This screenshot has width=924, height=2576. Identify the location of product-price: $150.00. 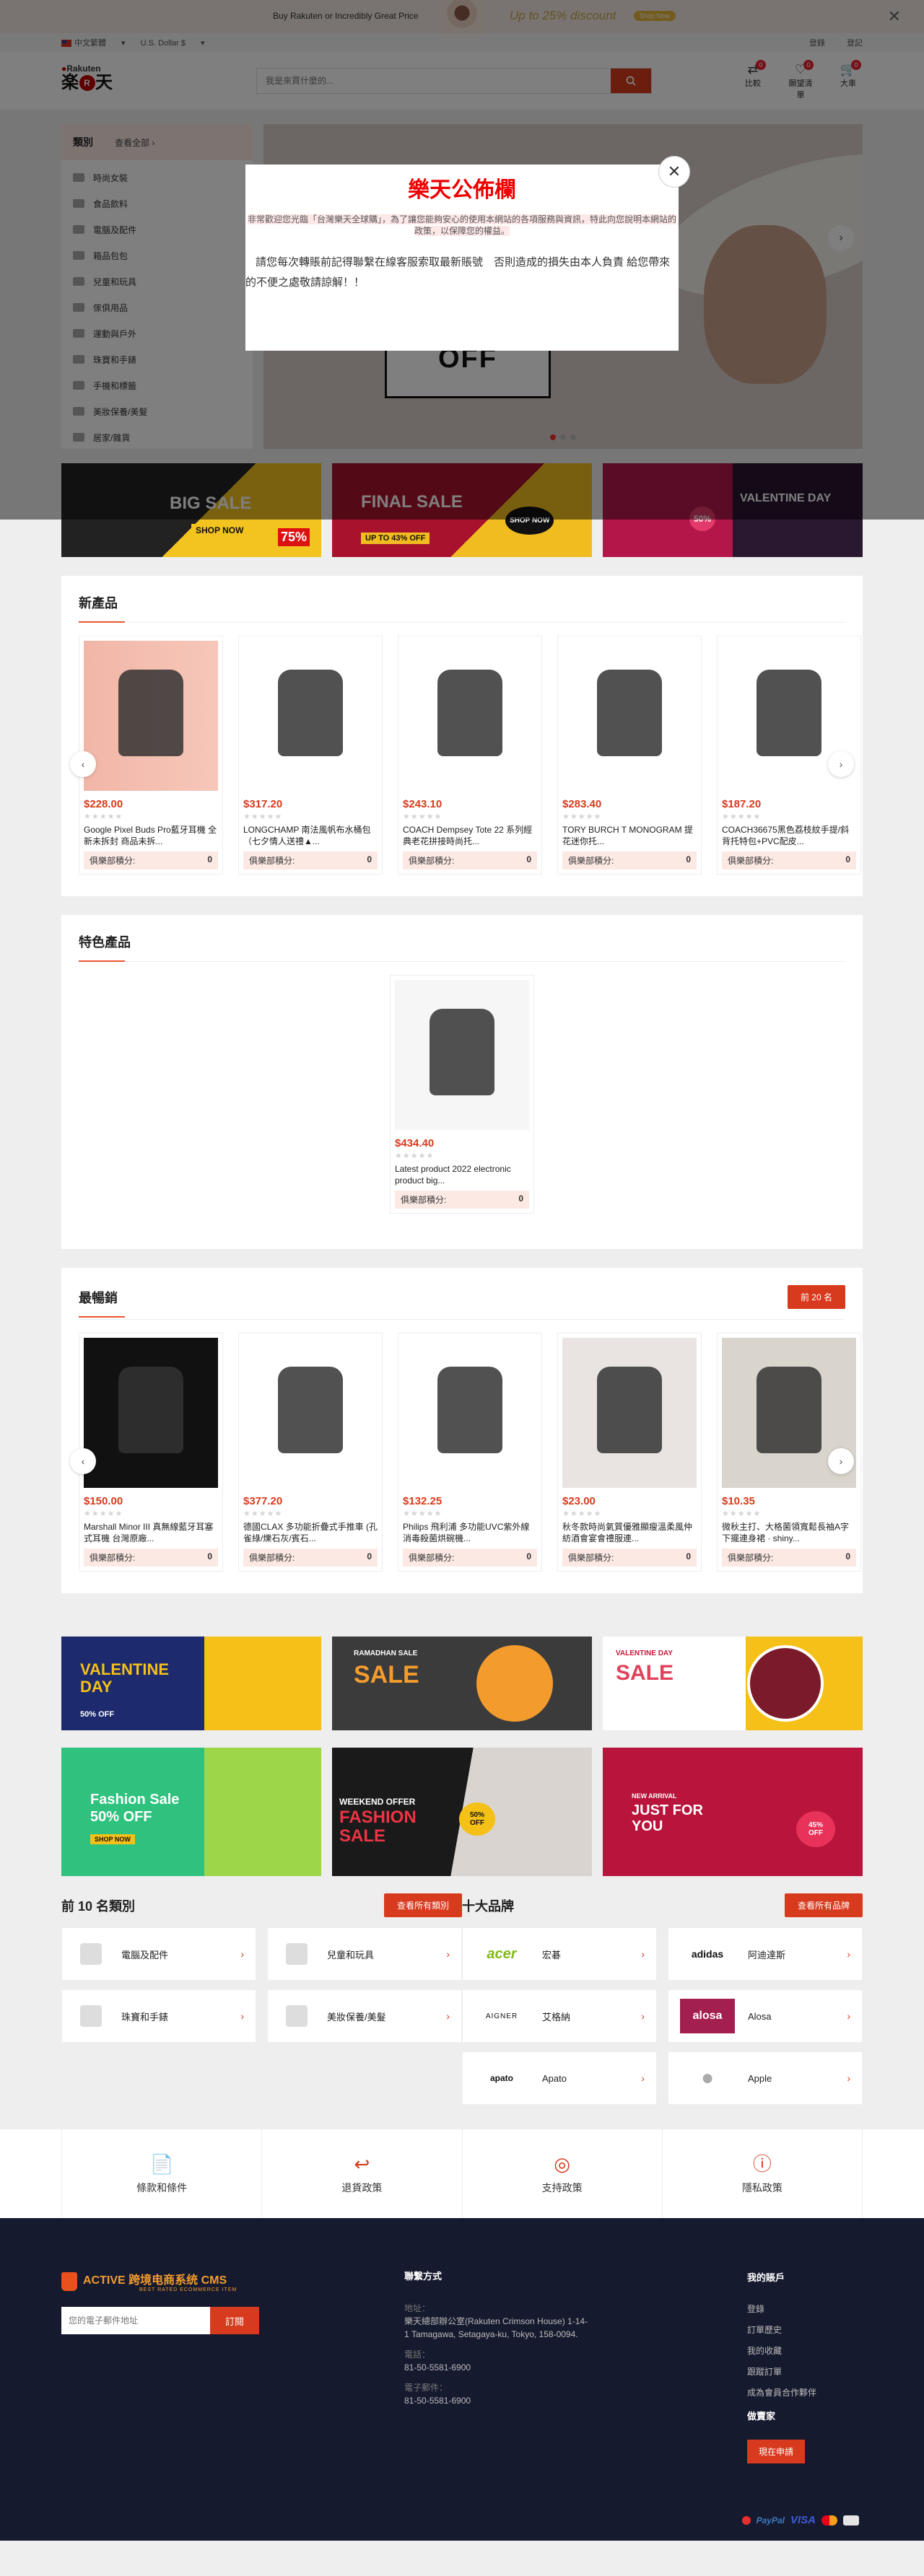
(103, 1501).